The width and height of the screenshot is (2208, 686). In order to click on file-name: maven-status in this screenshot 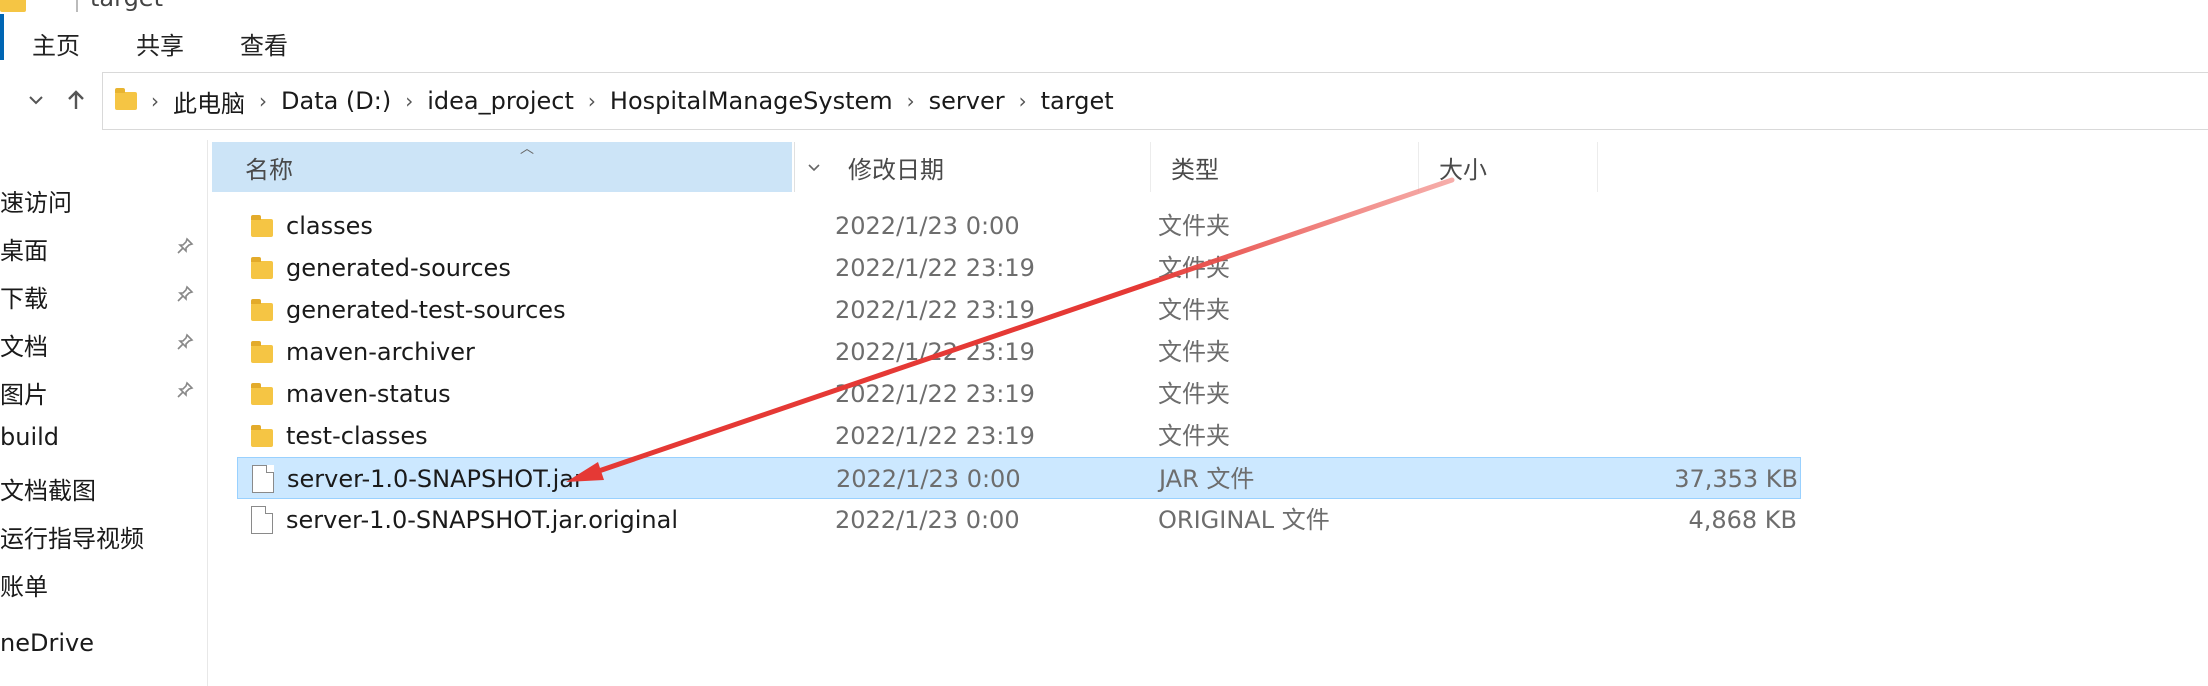, I will do `click(368, 394)`.